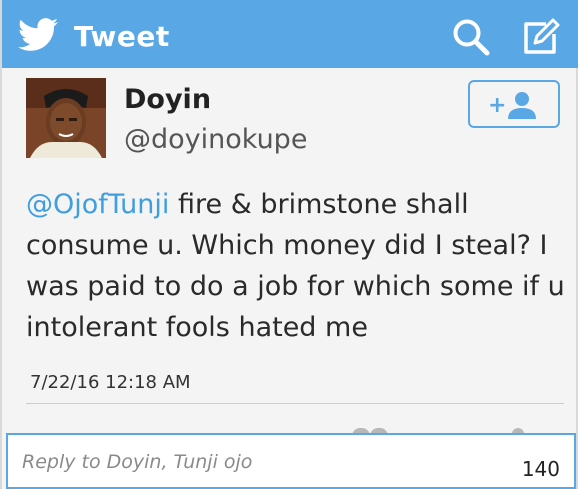  What do you see at coordinates (540, 469) in the screenshot?
I see `character-count: 140` at bounding box center [540, 469].